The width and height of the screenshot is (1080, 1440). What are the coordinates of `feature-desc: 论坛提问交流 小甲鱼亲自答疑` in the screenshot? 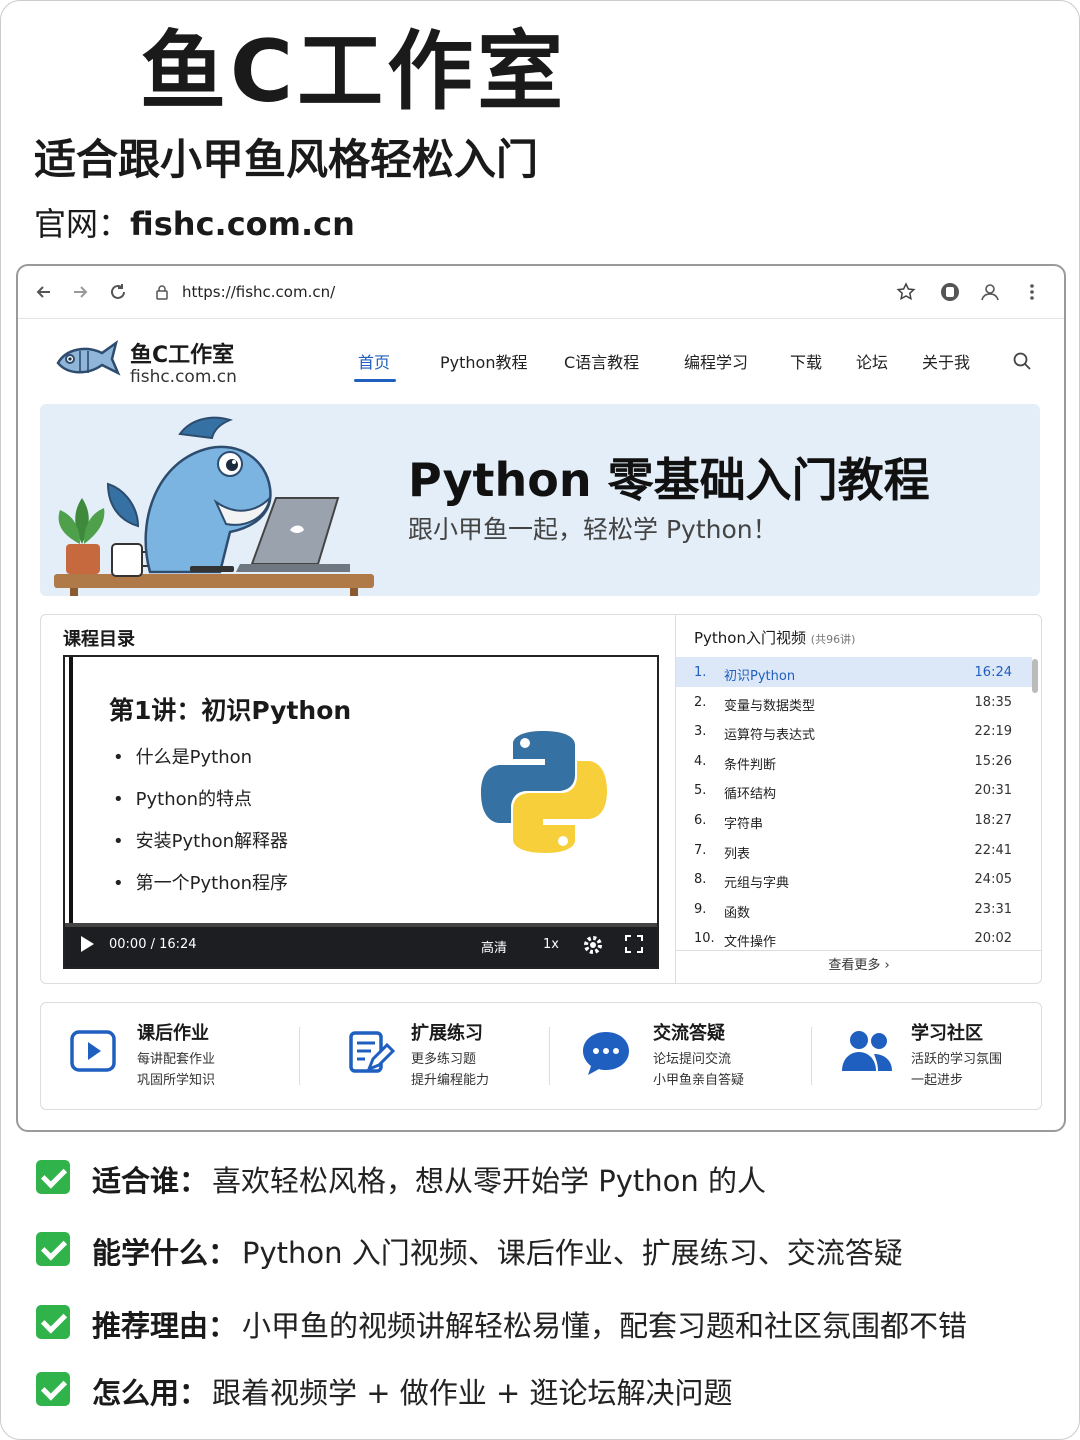 It's located at (698, 1070).